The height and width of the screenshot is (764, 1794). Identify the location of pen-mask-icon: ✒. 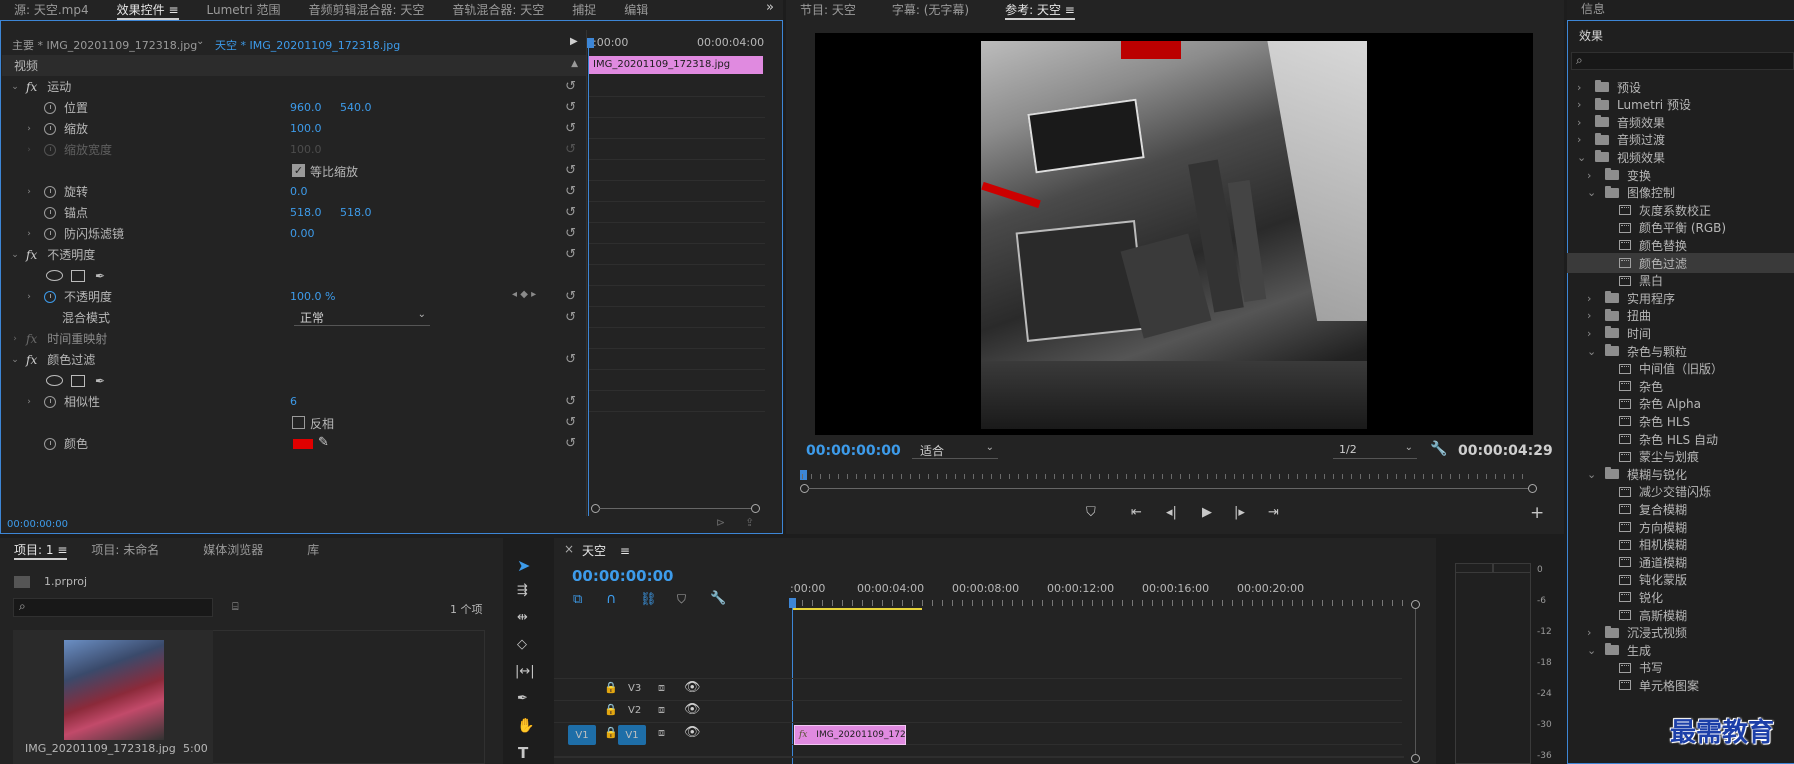
(100, 381).